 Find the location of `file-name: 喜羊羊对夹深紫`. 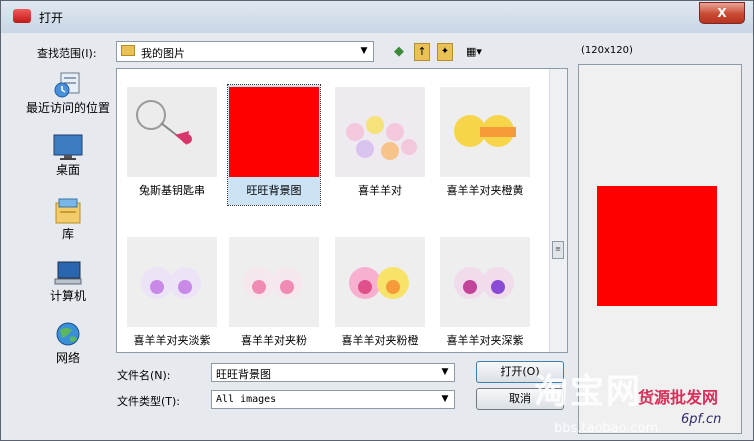

file-name: 喜羊羊对夹深紫 is located at coordinates (485, 340).